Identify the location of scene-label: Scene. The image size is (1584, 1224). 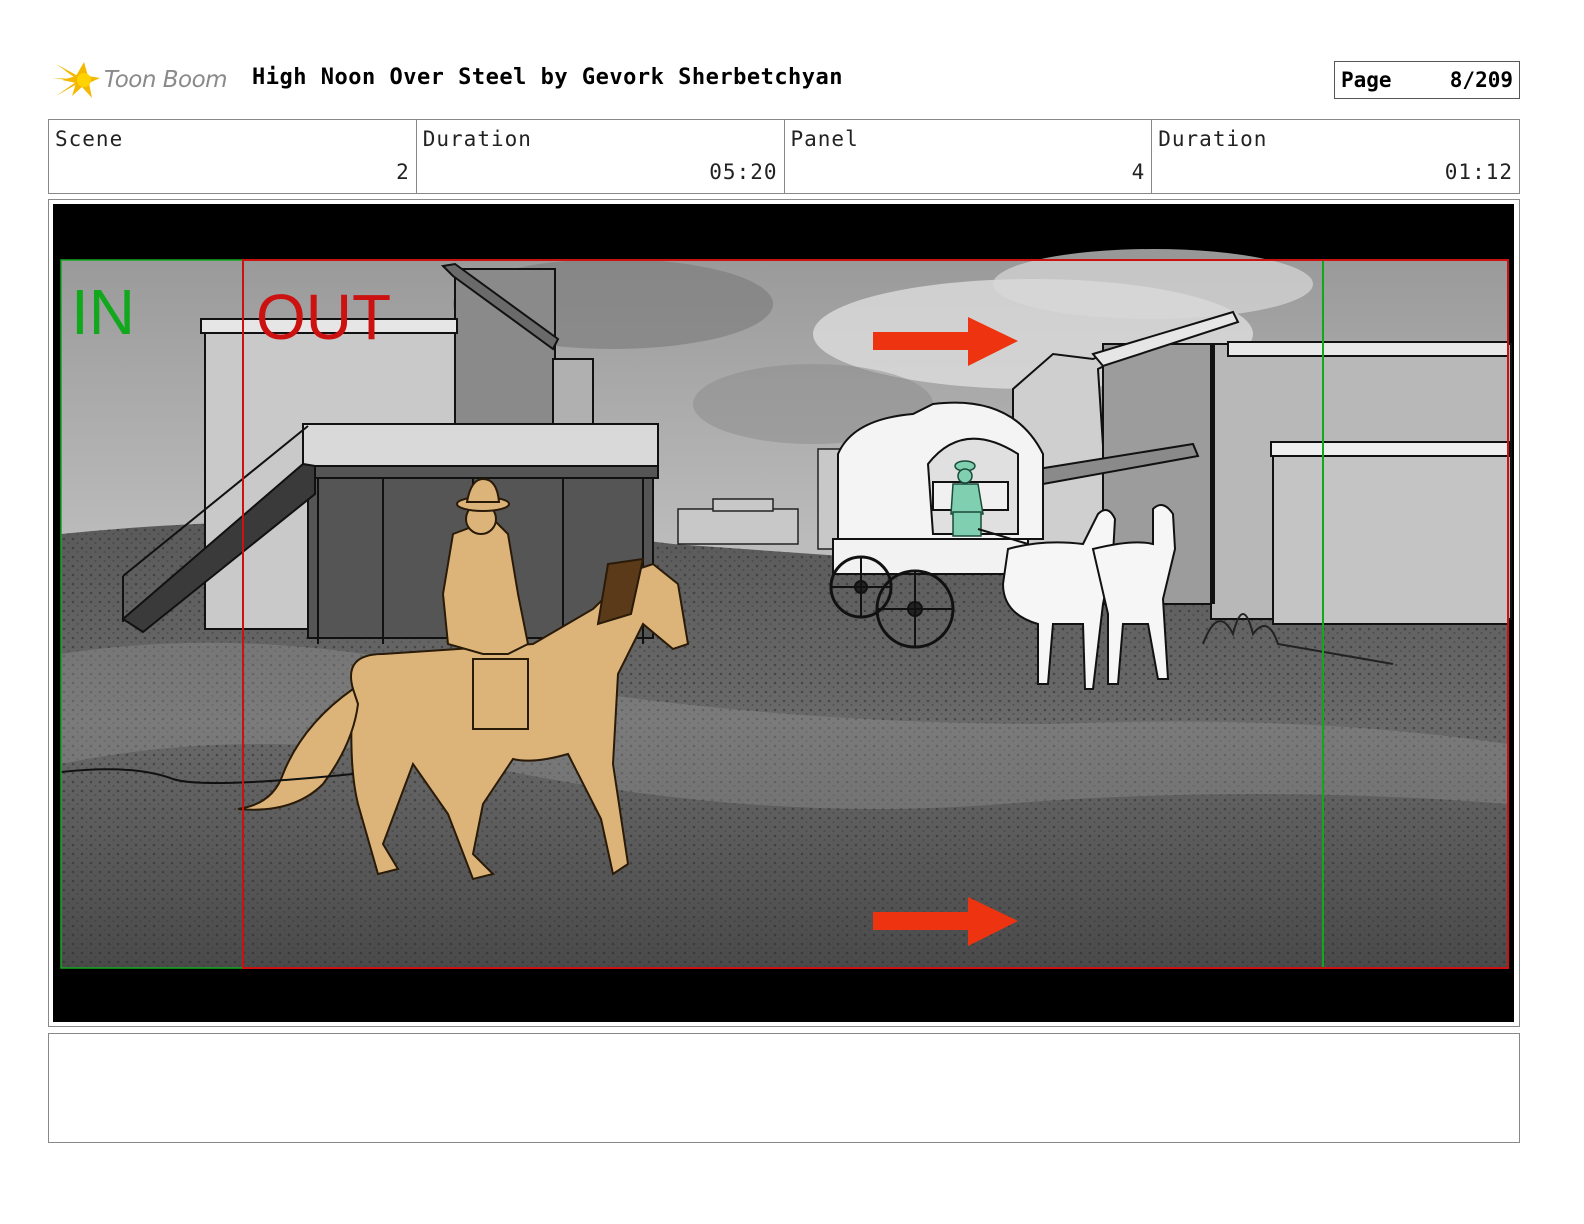
(89, 139).